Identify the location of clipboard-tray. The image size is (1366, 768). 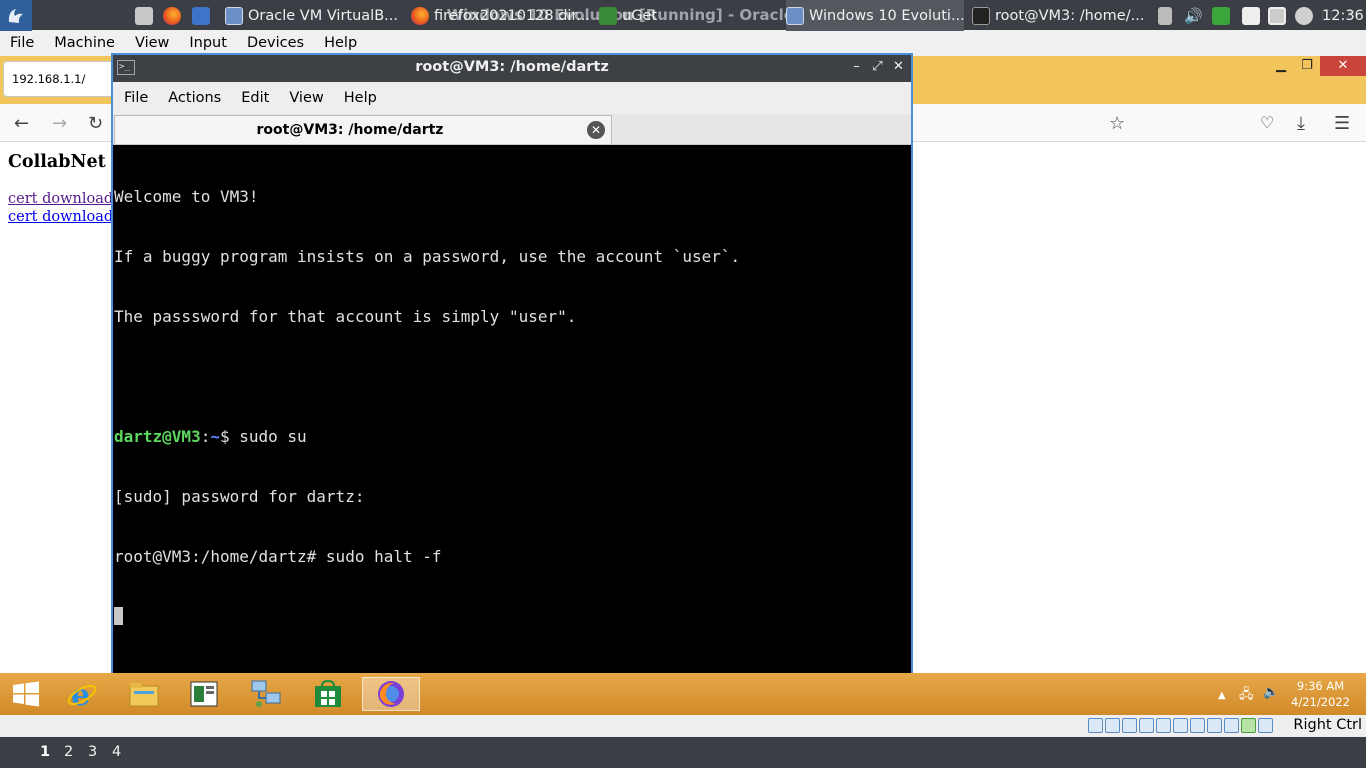
(1167, 15).